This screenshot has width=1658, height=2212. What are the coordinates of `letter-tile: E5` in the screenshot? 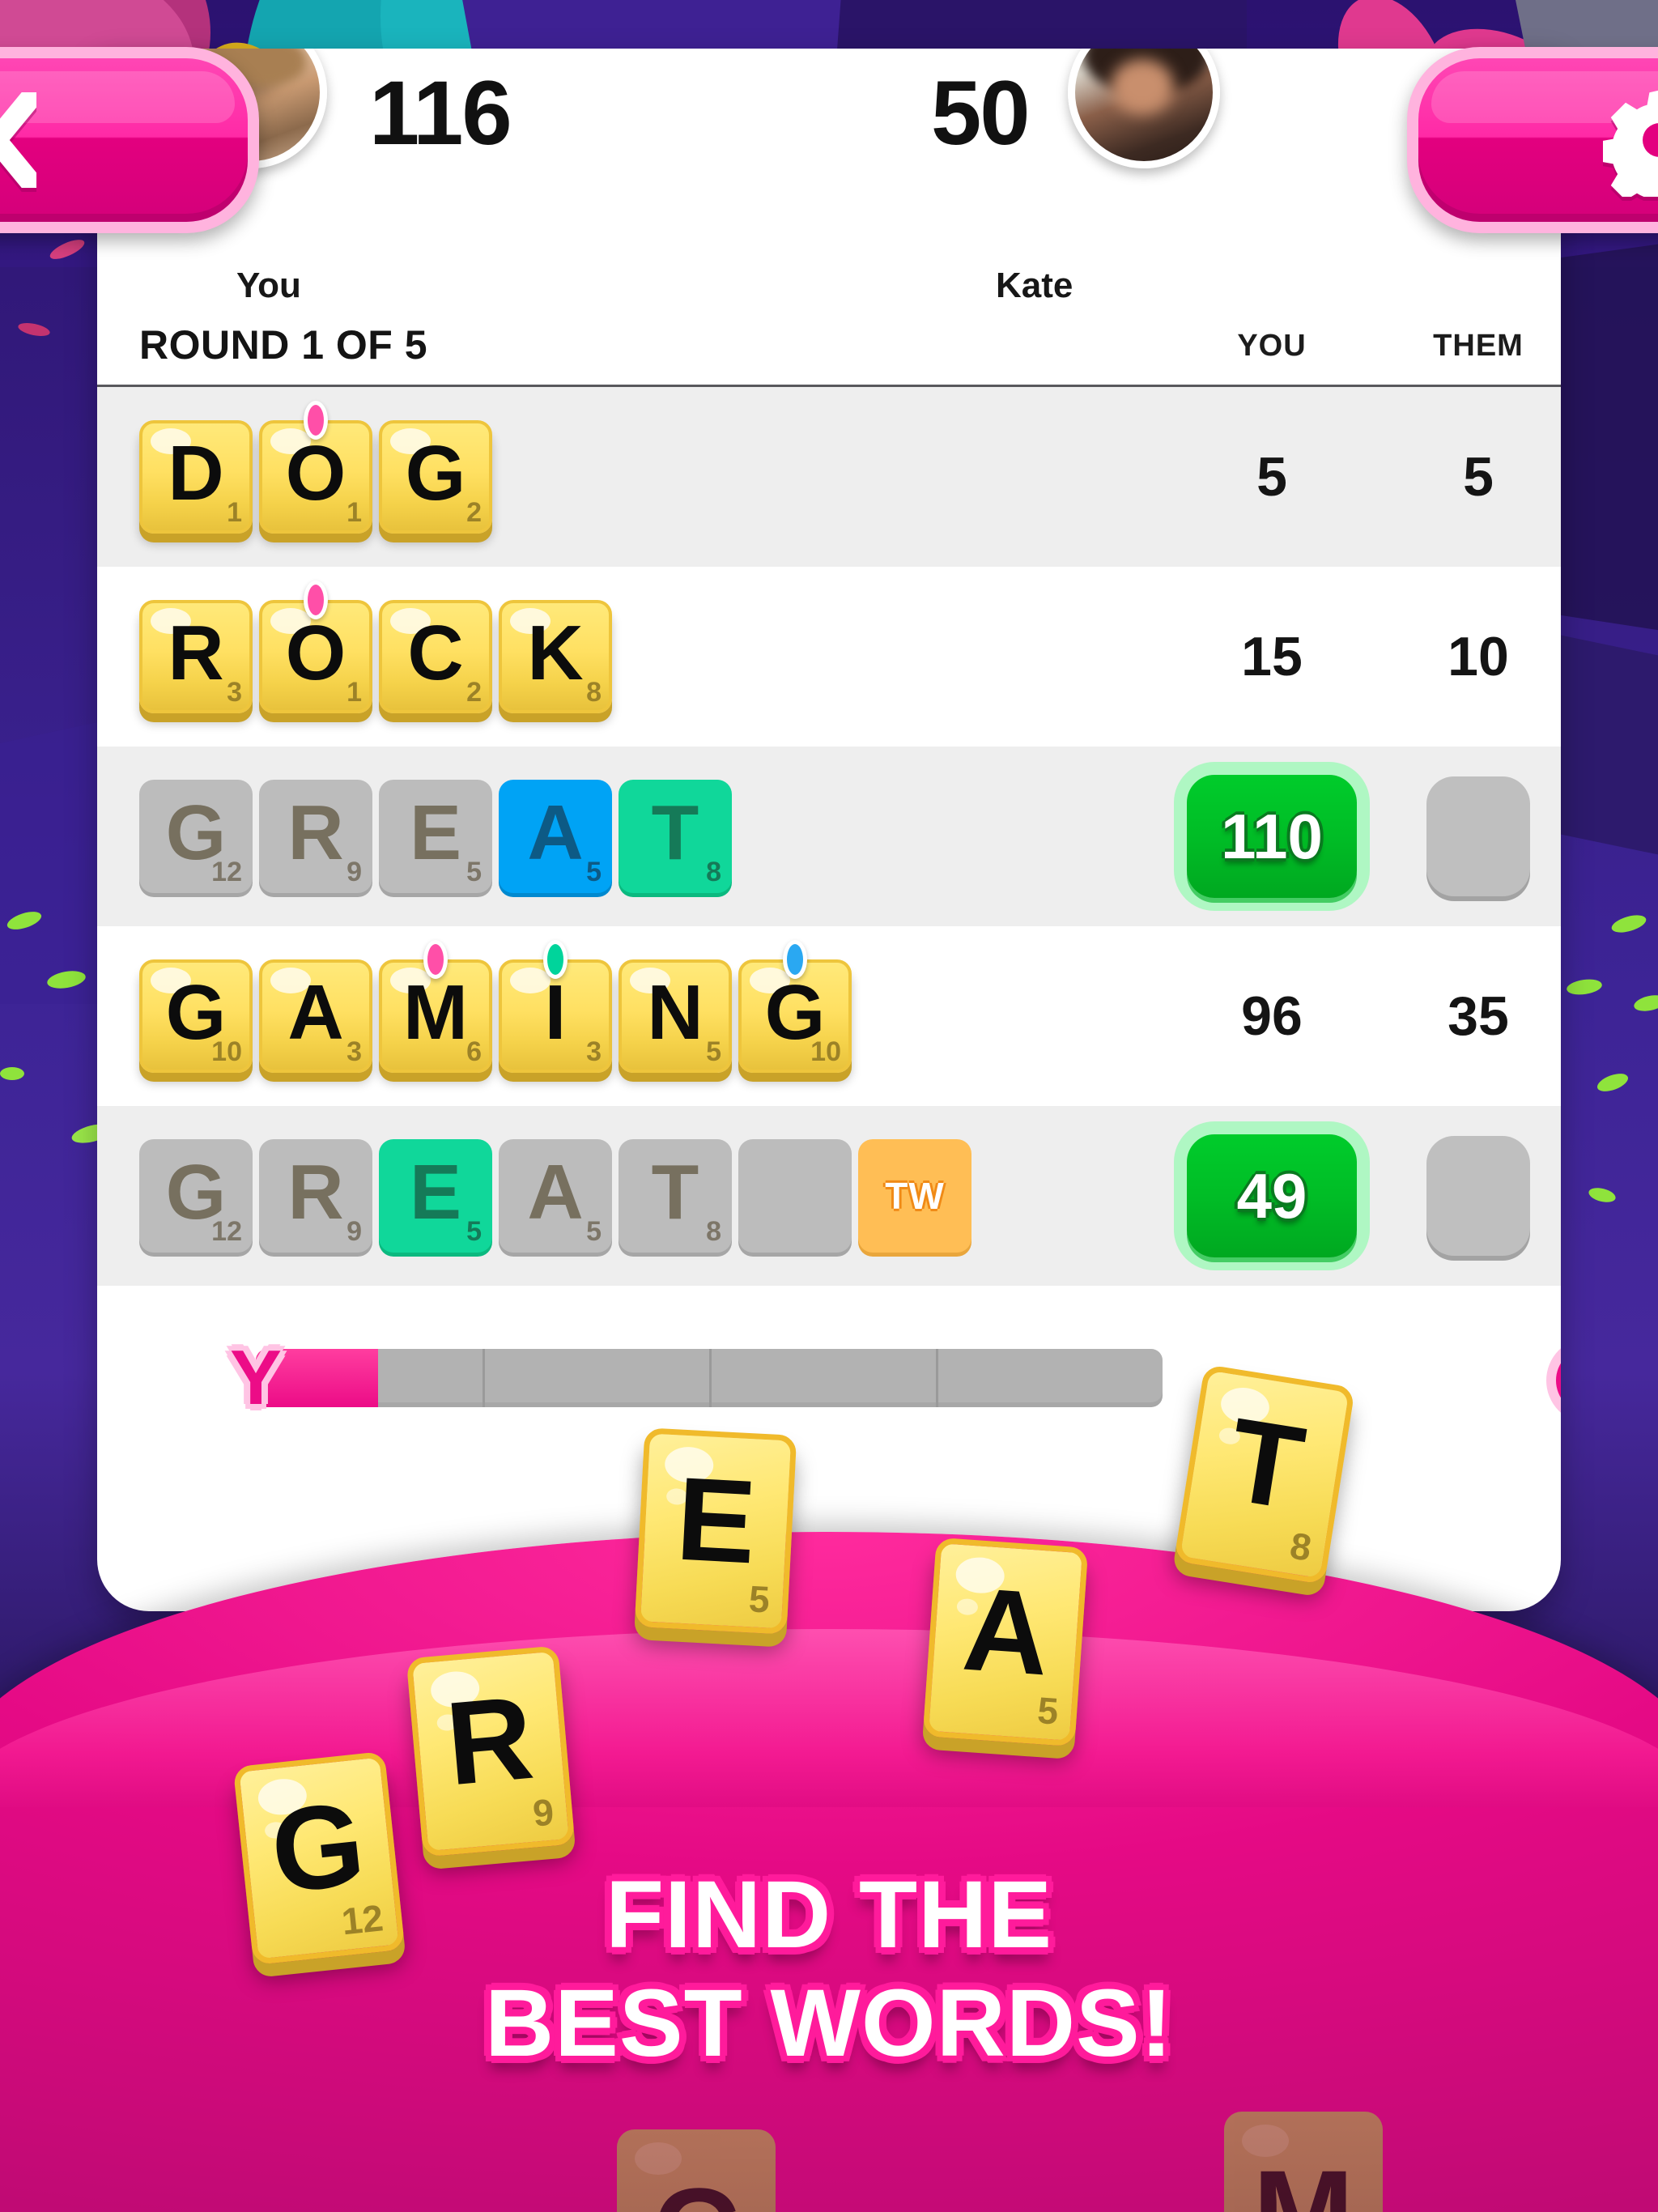 It's located at (435, 1196).